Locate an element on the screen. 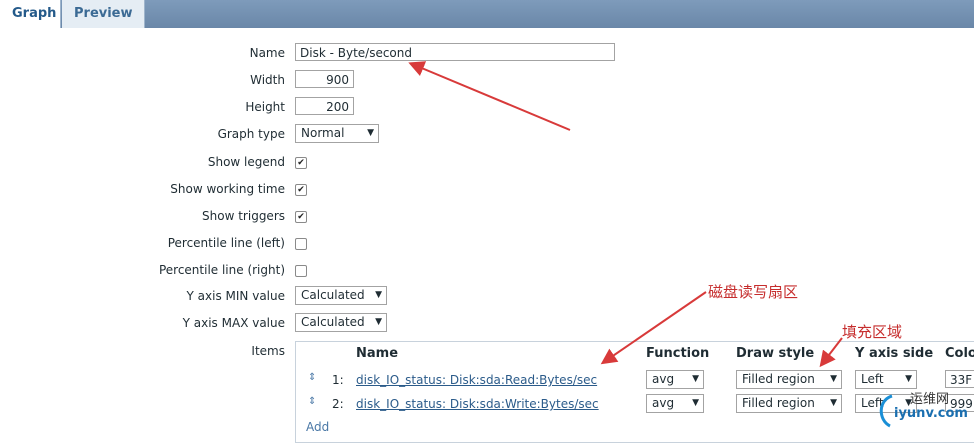 The width and height of the screenshot is (974, 443). watermark-line1: 运维网 is located at coordinates (930, 399).